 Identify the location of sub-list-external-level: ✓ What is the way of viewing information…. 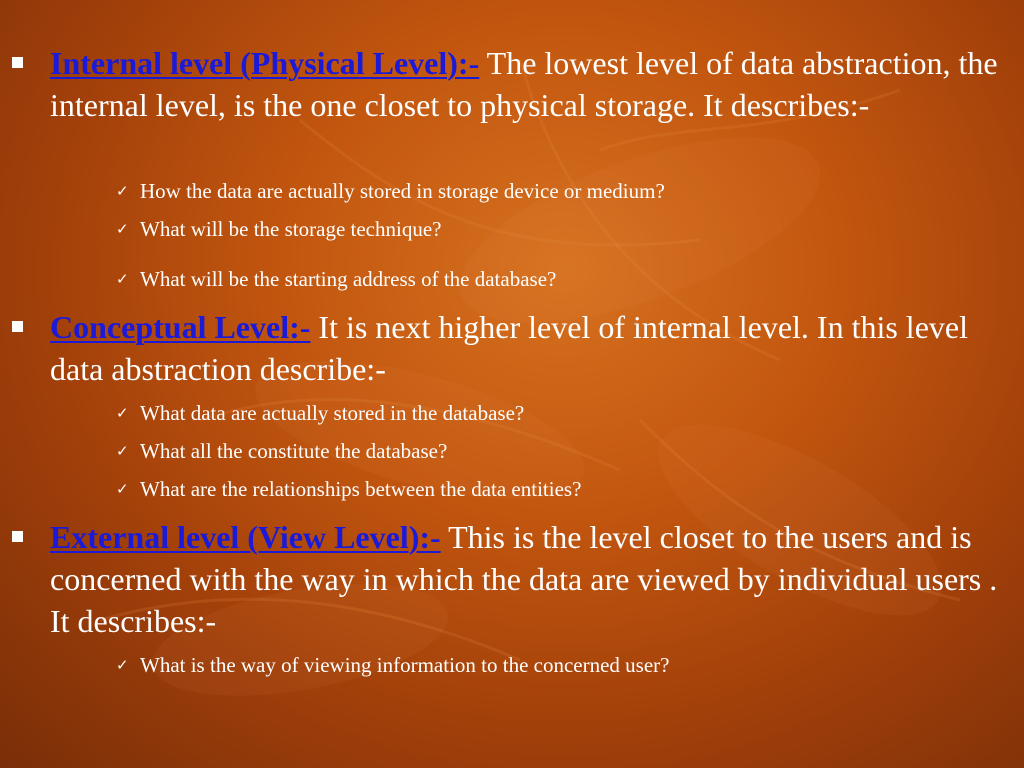
(558, 665).